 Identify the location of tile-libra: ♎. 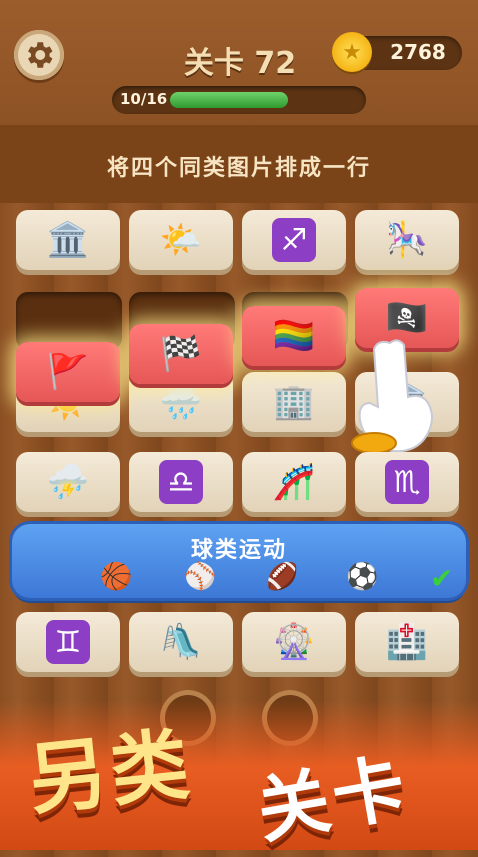
(181, 482).